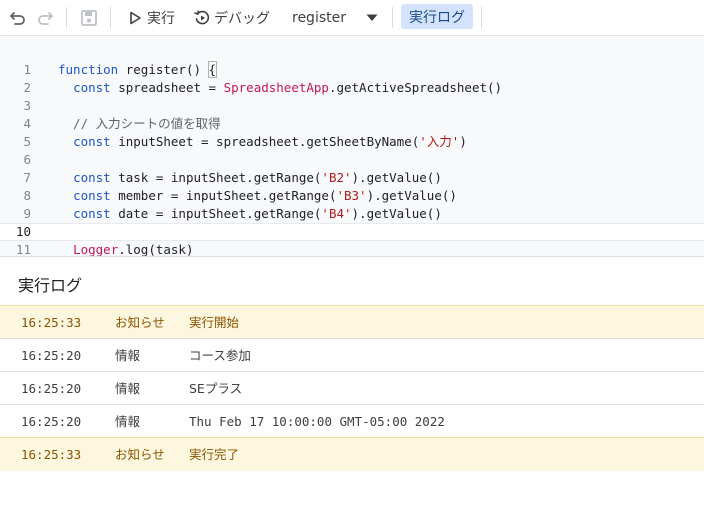 The height and width of the screenshot is (507, 704). Describe the element at coordinates (50, 285) in the screenshot. I see `log-panel-title: 実行ログ` at that location.